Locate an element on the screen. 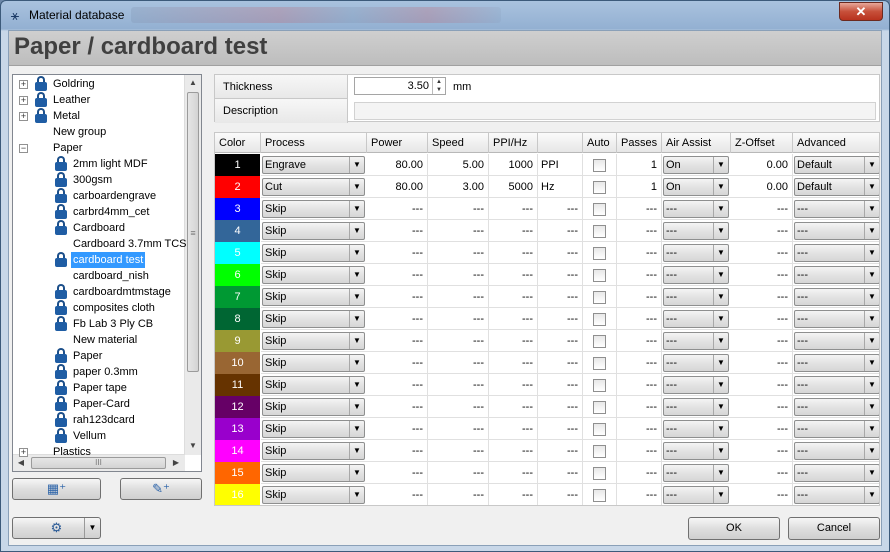 The height and width of the screenshot is (552, 890). tree-item-label: Paper is located at coordinates (67, 148).